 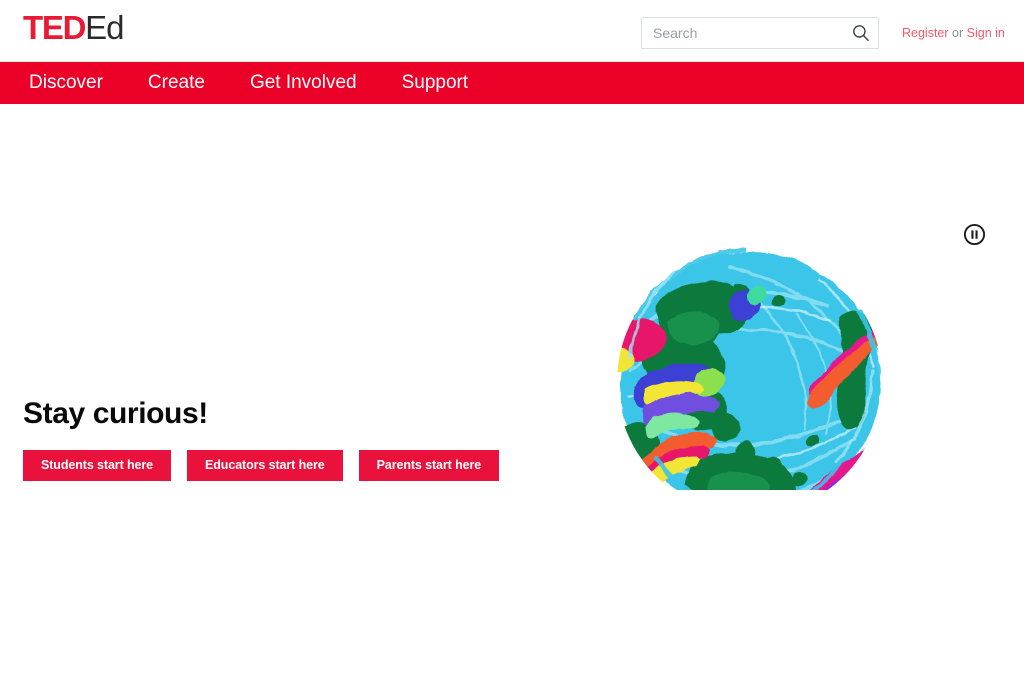 I want to click on account-links: Register or Sign in, so click(x=953, y=33).